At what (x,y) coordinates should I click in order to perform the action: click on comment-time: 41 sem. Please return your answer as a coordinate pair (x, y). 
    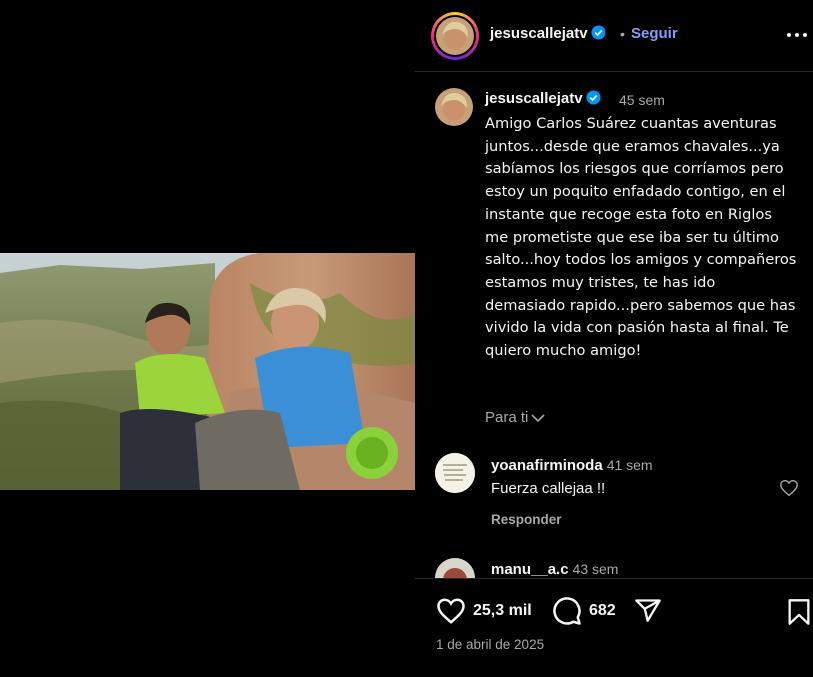
    Looking at the image, I should click on (630, 465).